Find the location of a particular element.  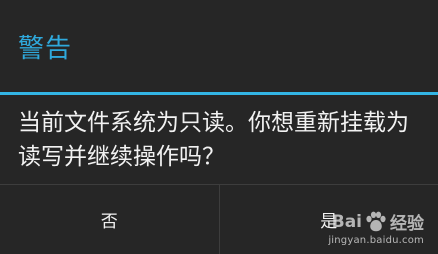

watermark-brand: Bai 经验 is located at coordinates (378, 221).